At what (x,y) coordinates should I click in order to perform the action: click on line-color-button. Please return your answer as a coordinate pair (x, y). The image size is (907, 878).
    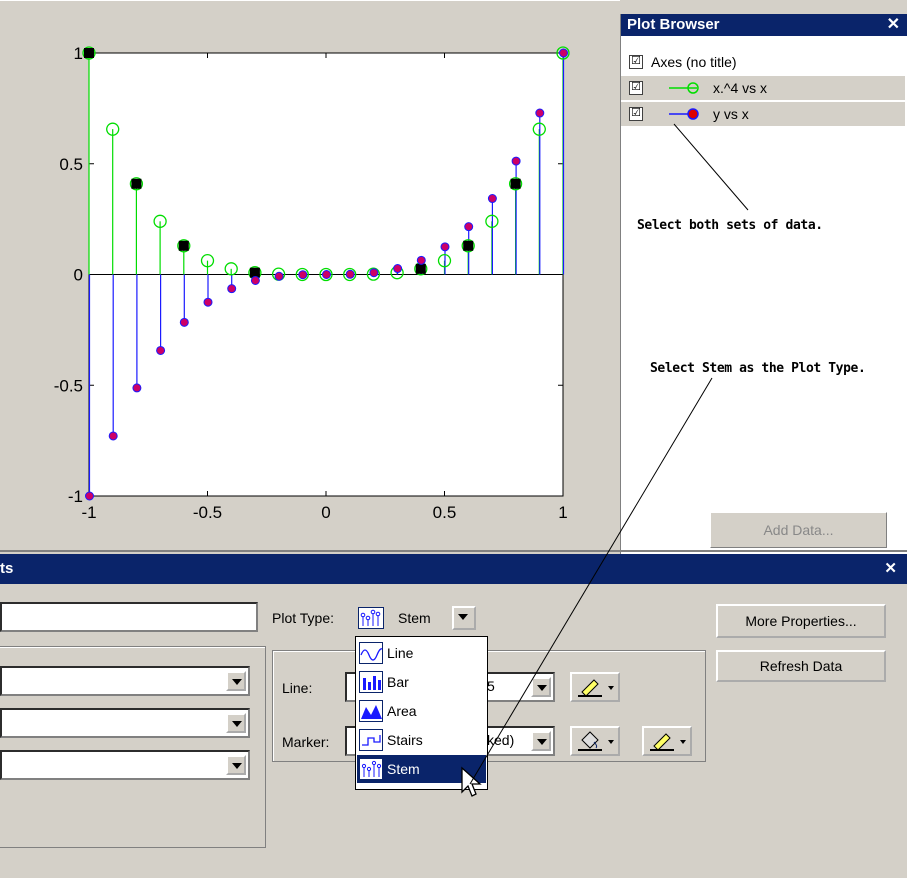
    Looking at the image, I should click on (595, 687).